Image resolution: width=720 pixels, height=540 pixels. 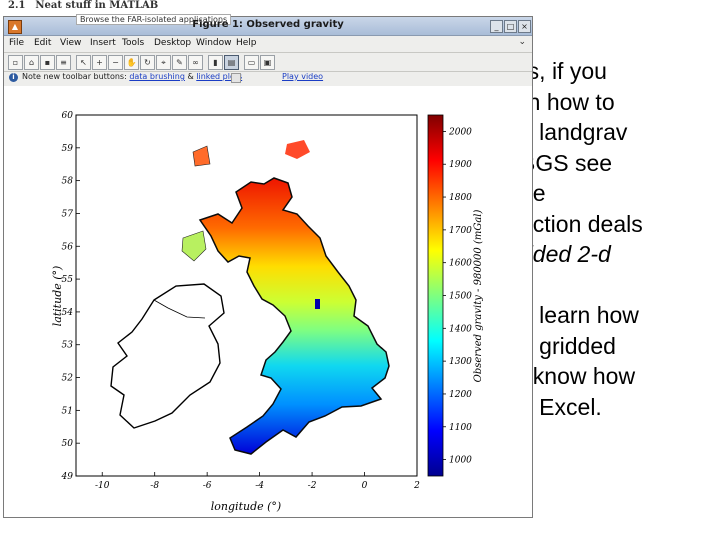 What do you see at coordinates (68, 247) in the screenshot?
I see `y-tick-label: 56` at bounding box center [68, 247].